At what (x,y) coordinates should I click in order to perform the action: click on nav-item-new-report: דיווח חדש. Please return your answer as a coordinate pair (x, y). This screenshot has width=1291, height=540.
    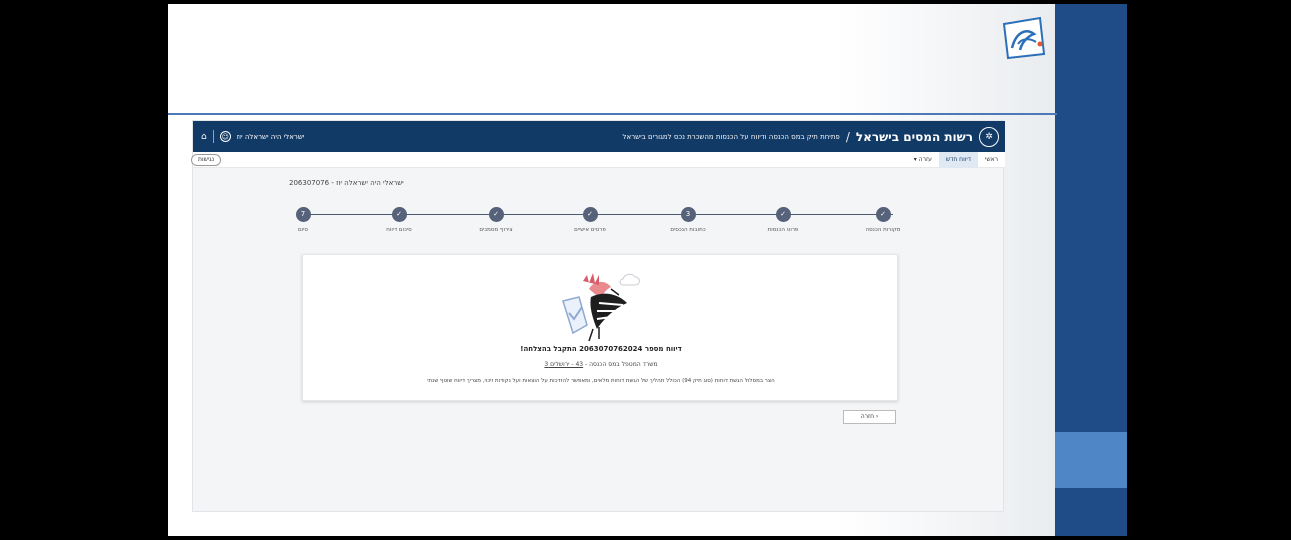
    Looking at the image, I should click on (958, 160).